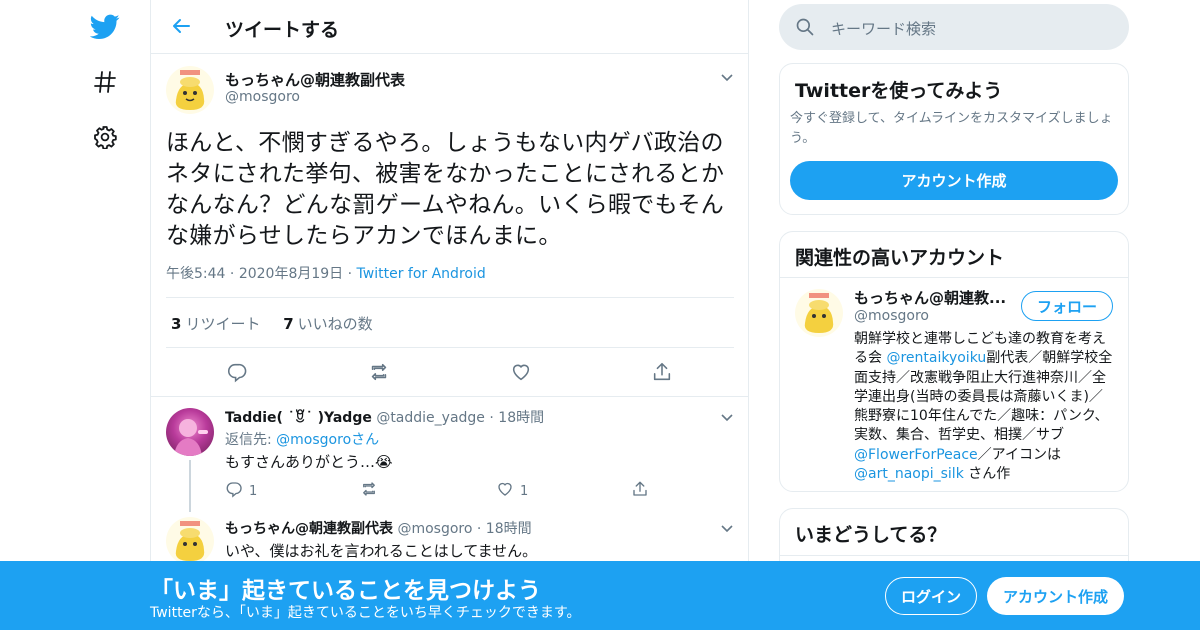  What do you see at coordinates (819, 313) in the screenshot?
I see `related-avatar` at bounding box center [819, 313].